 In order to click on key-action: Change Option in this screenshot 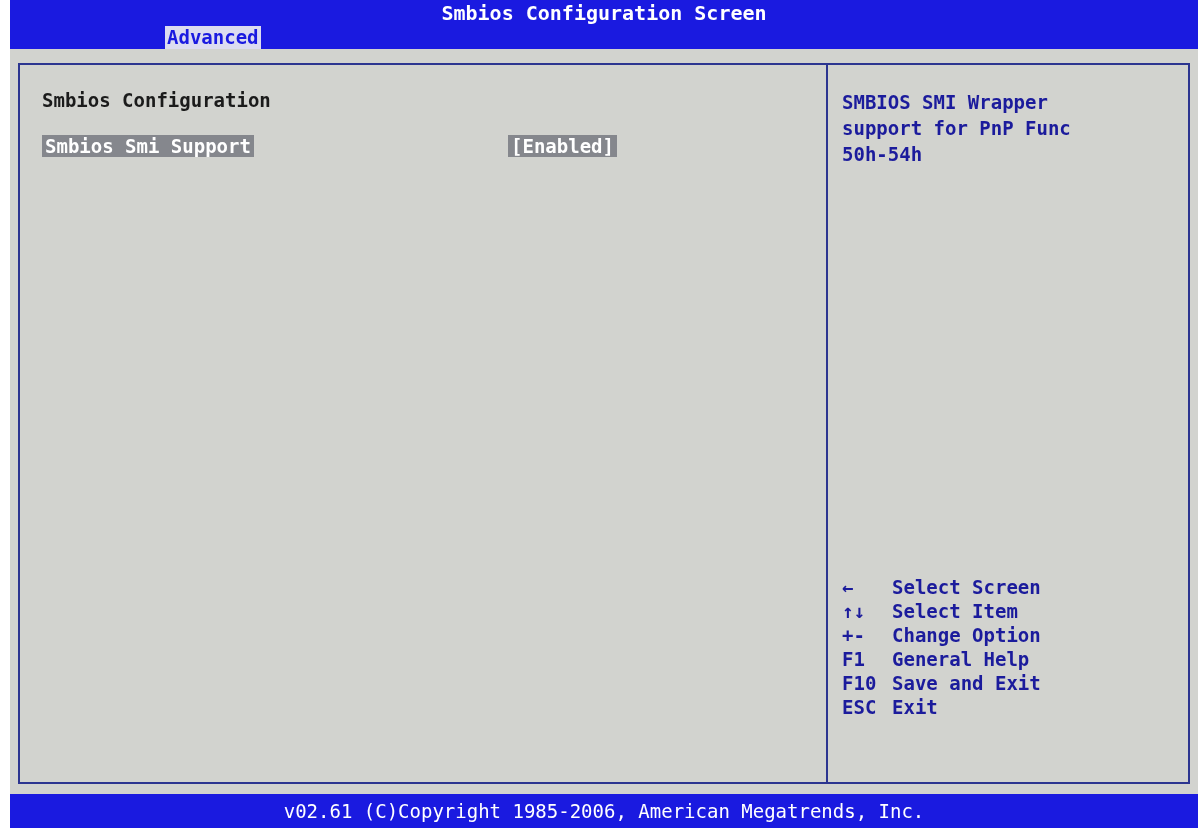, I will do `click(967, 635)`.